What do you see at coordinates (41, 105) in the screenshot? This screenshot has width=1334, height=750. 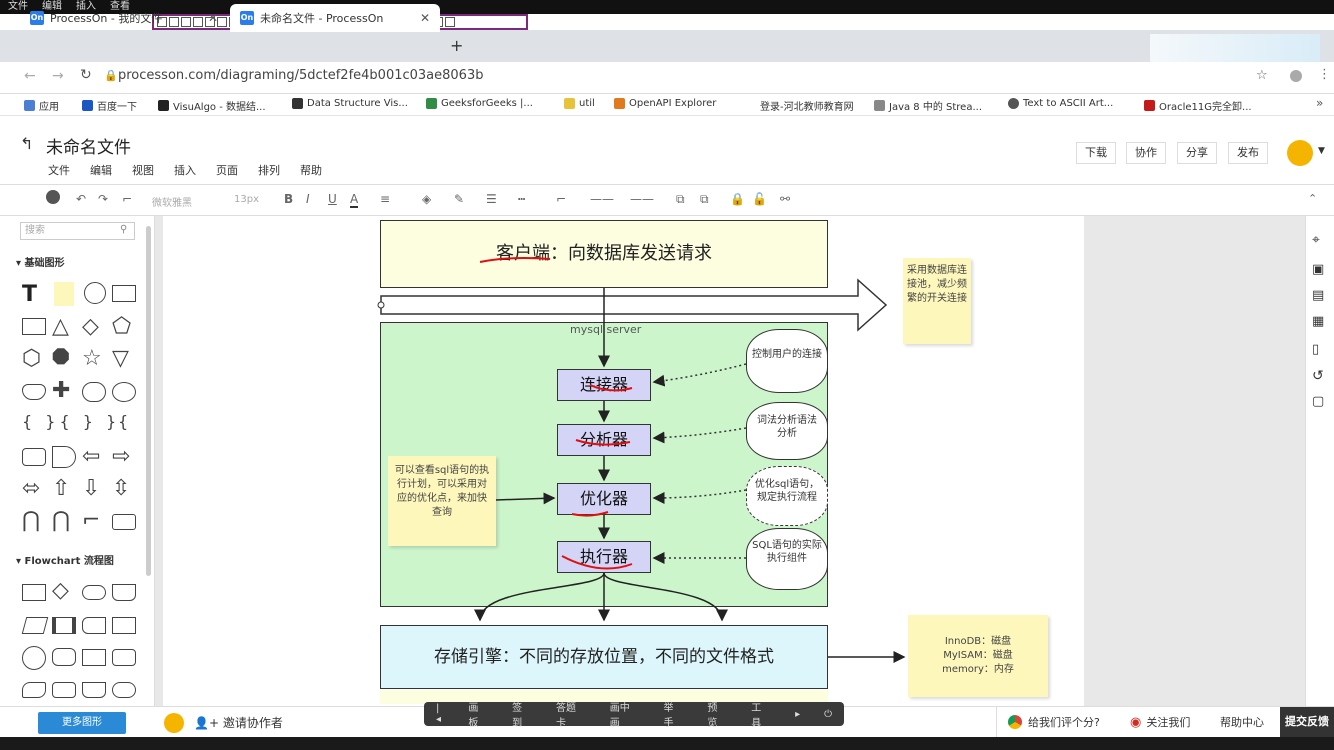 I see `bookmark-apps: 应用` at bounding box center [41, 105].